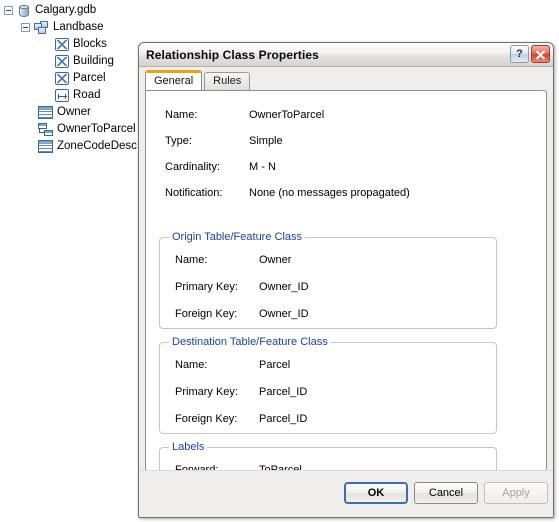 The height and width of the screenshot is (522, 559). What do you see at coordinates (206, 419) in the screenshot?
I see `destination-foreign-key-label: Foreign Key:` at bounding box center [206, 419].